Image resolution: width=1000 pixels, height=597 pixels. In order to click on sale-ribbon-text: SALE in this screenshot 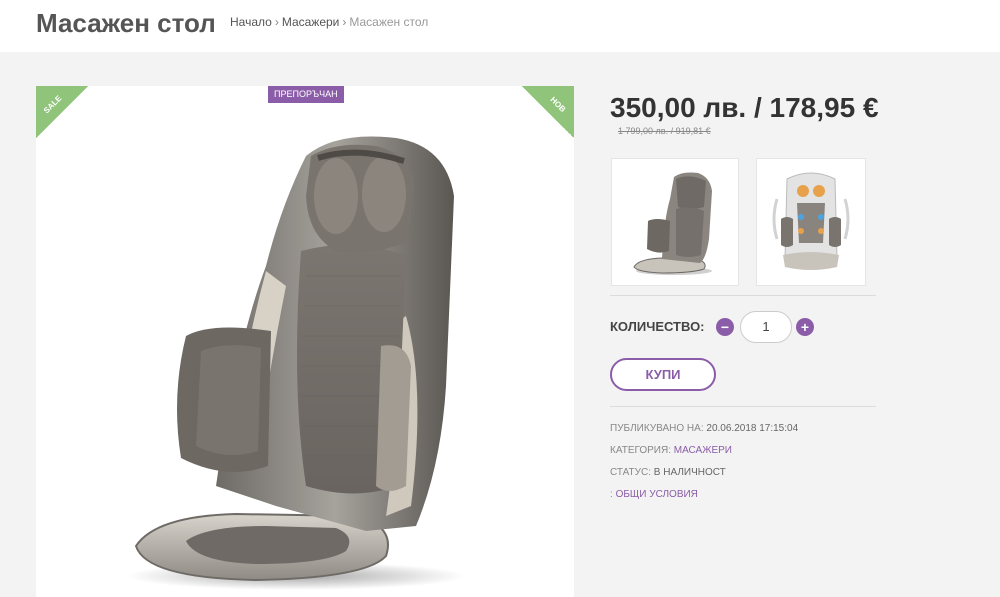, I will do `click(52, 104)`.